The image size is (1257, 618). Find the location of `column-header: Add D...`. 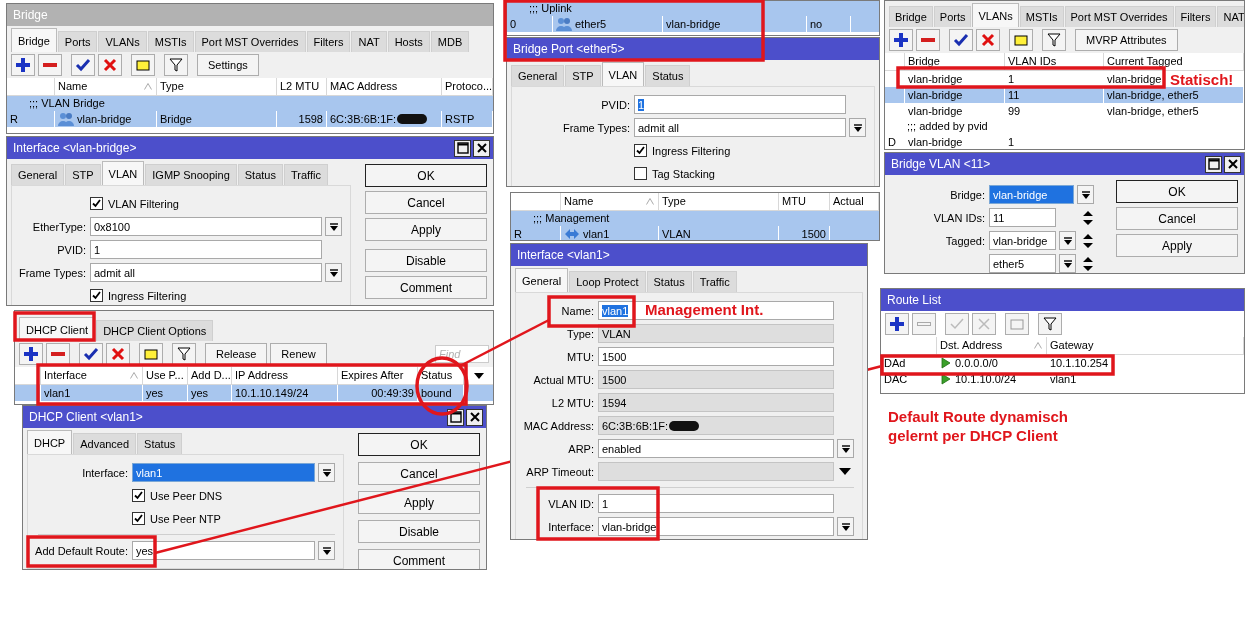

column-header: Add D... is located at coordinates (210, 375).